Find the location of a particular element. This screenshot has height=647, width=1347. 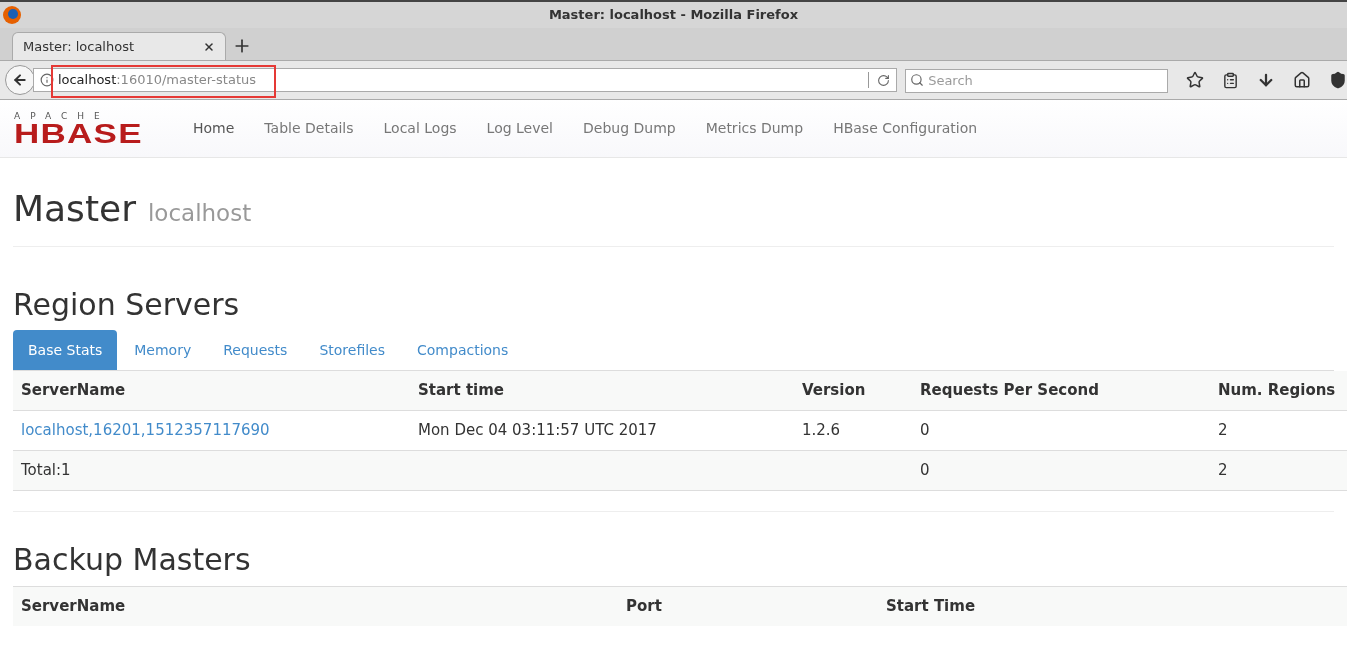

section-title: Region Servers is located at coordinates (127, 305).